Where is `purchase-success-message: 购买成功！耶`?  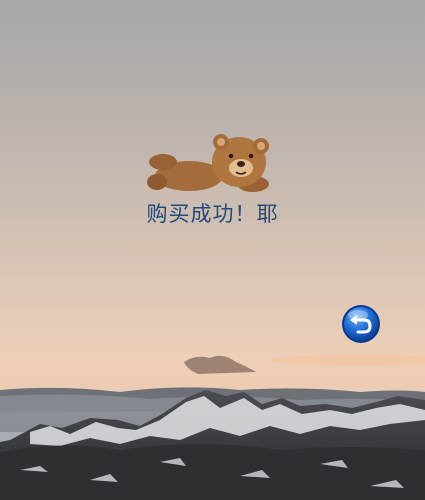 purchase-success-message: 购买成功！耶 is located at coordinates (212, 214).